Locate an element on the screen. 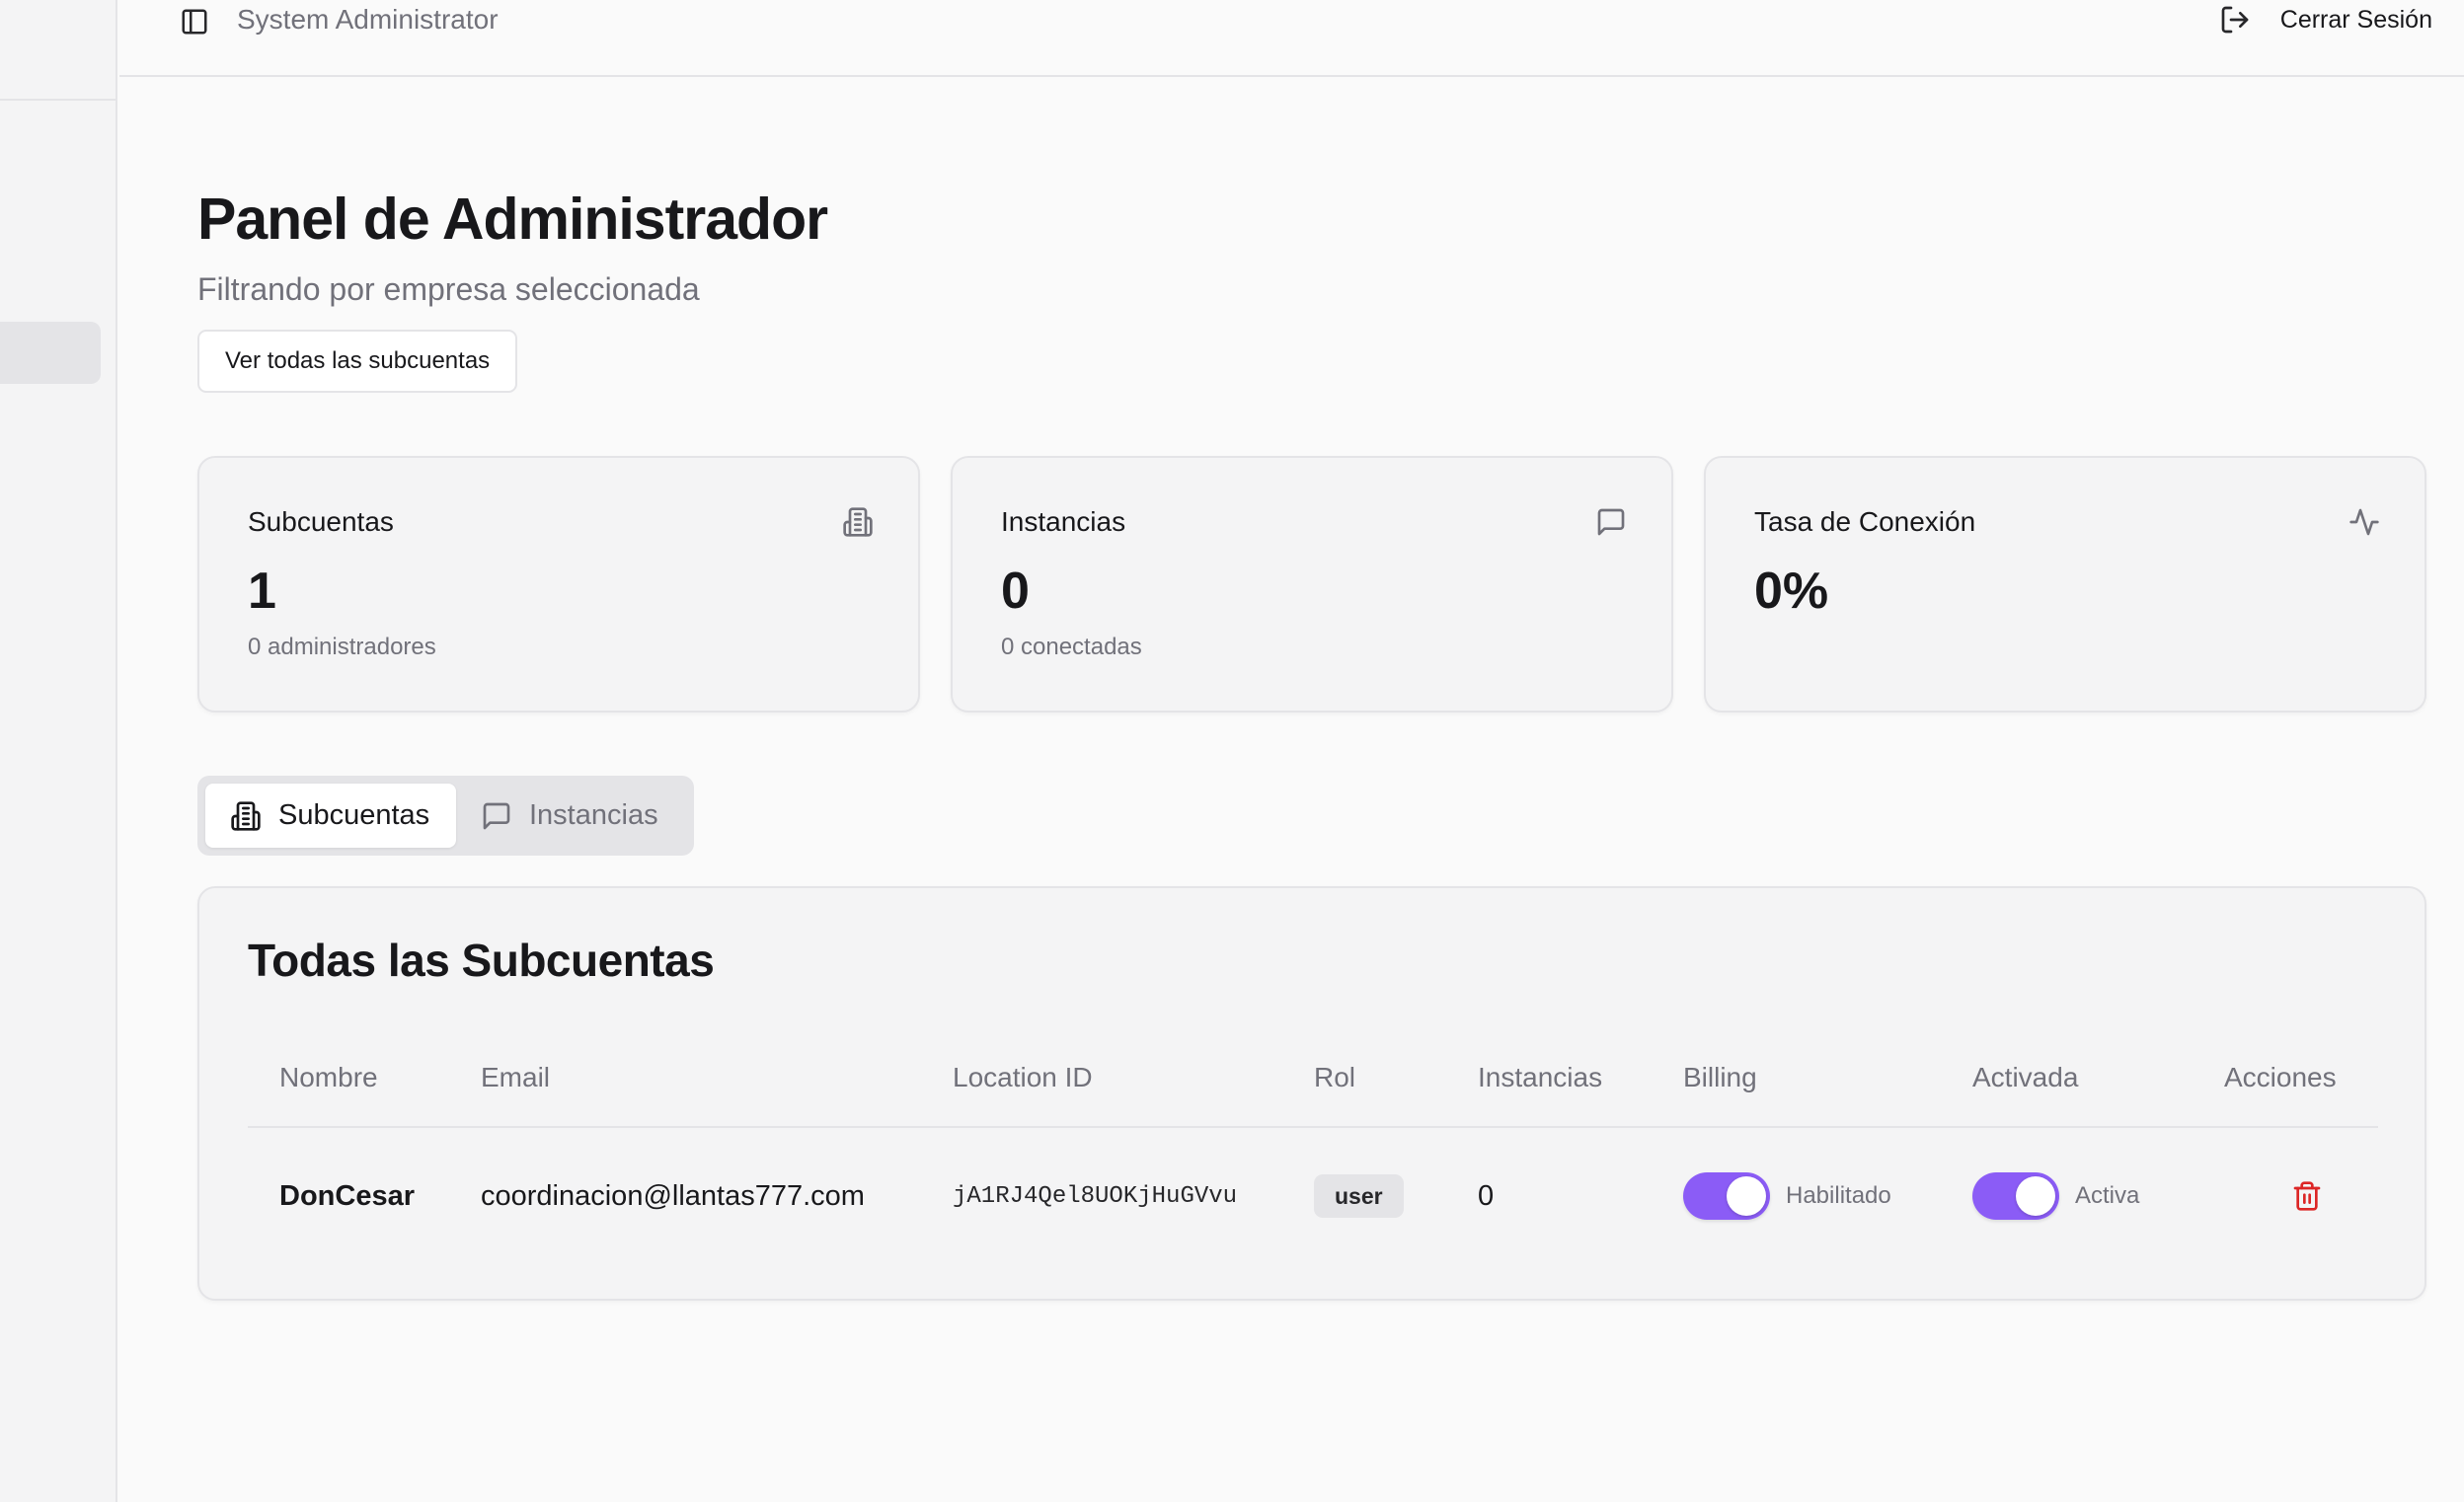  stat-card-value: 0% is located at coordinates (1791, 591).